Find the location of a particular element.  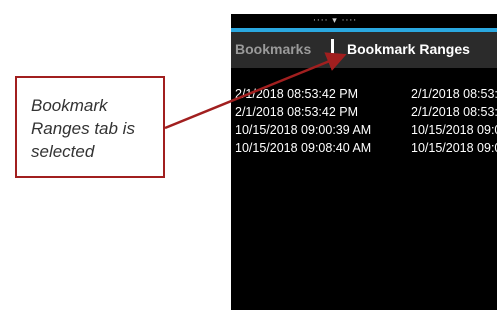

arrow-line is located at coordinates (255, 91).